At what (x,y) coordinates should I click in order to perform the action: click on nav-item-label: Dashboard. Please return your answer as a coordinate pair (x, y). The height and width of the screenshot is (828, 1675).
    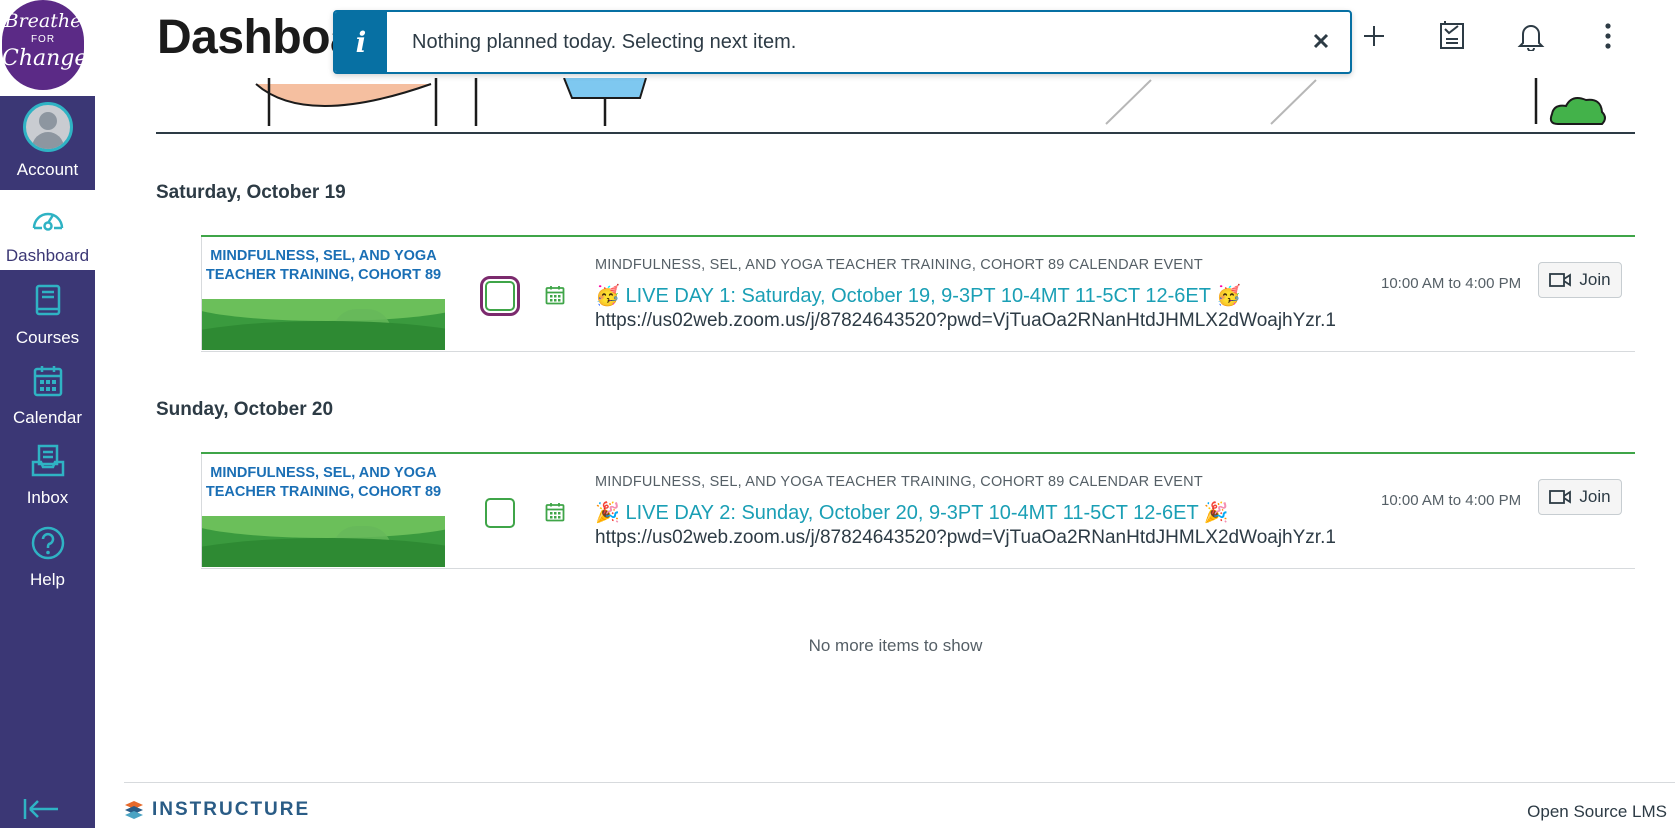
    Looking at the image, I should click on (47, 255).